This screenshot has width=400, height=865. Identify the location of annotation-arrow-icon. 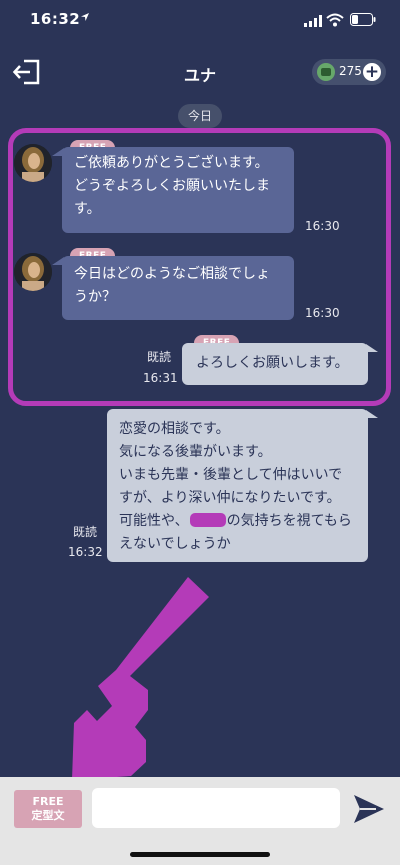
(140, 678).